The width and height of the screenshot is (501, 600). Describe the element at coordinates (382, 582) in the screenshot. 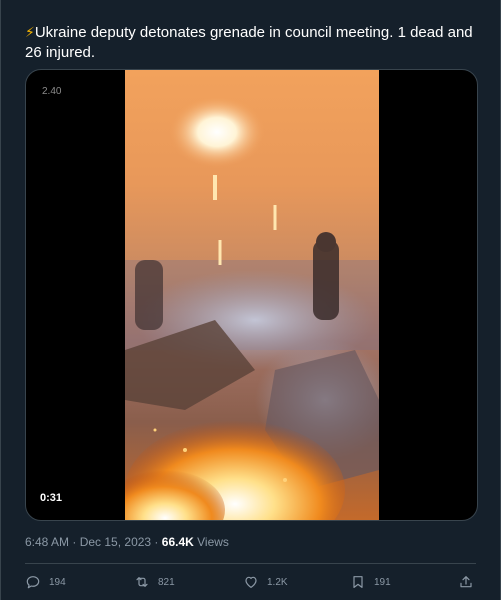

I see `bookmark-count: 191` at that location.